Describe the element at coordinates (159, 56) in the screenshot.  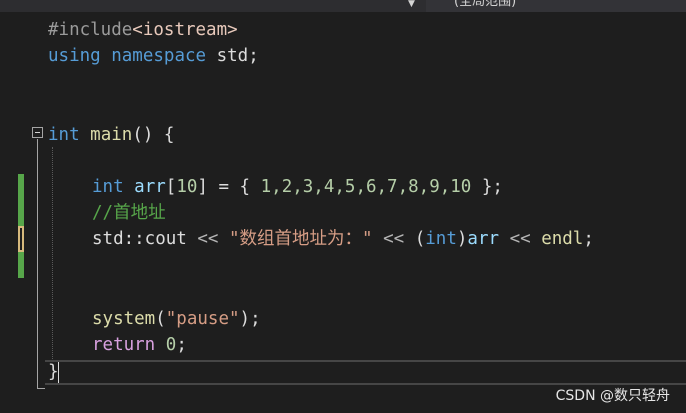
I see `keyword-namespace: namespace` at that location.